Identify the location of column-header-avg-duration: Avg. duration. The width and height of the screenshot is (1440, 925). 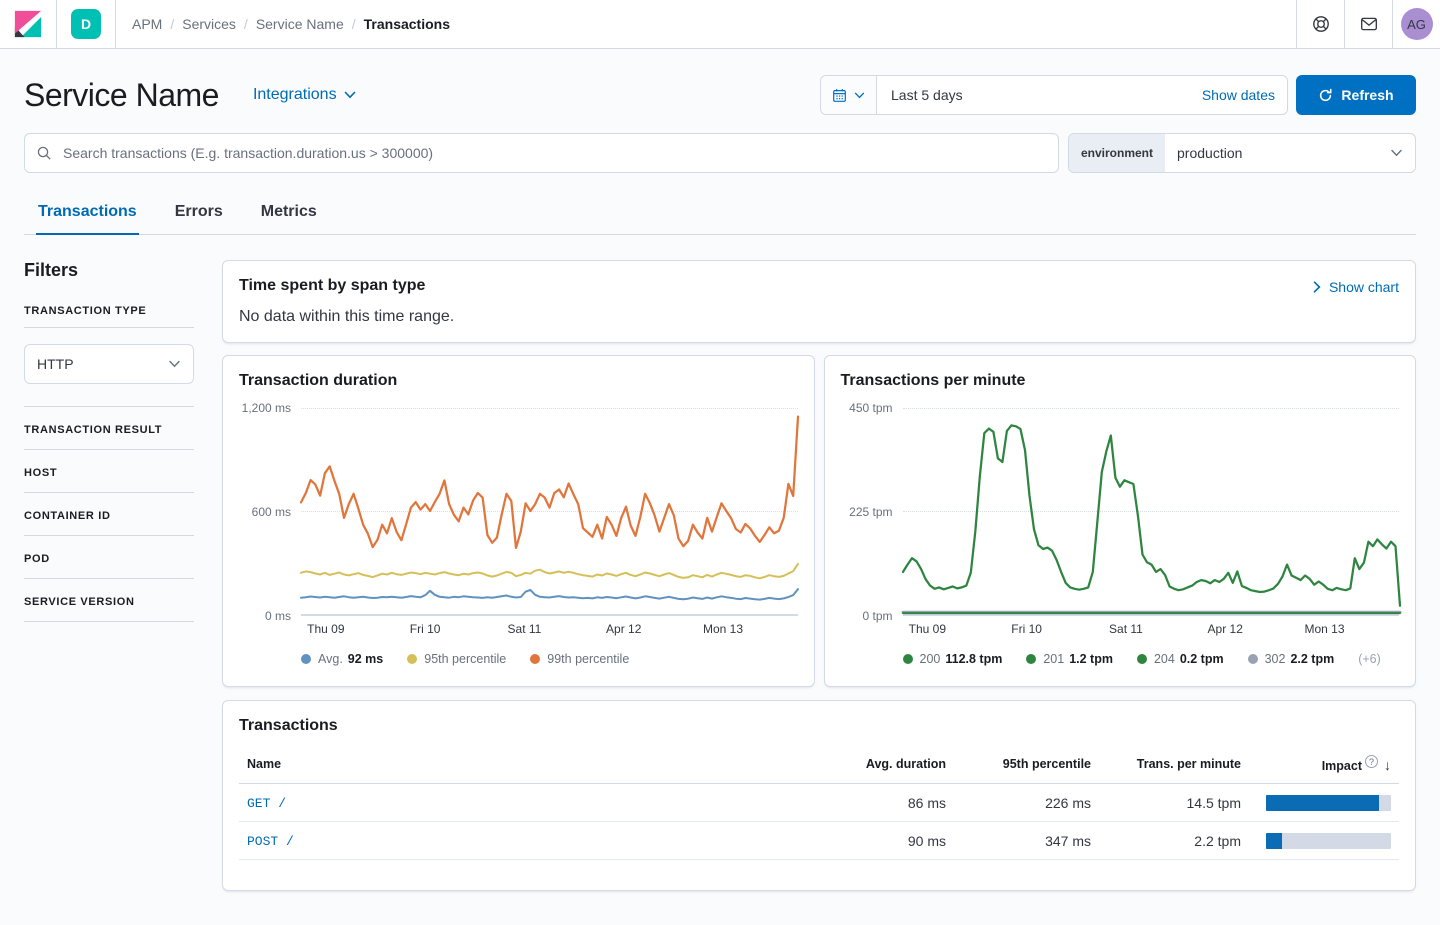
(889, 765).